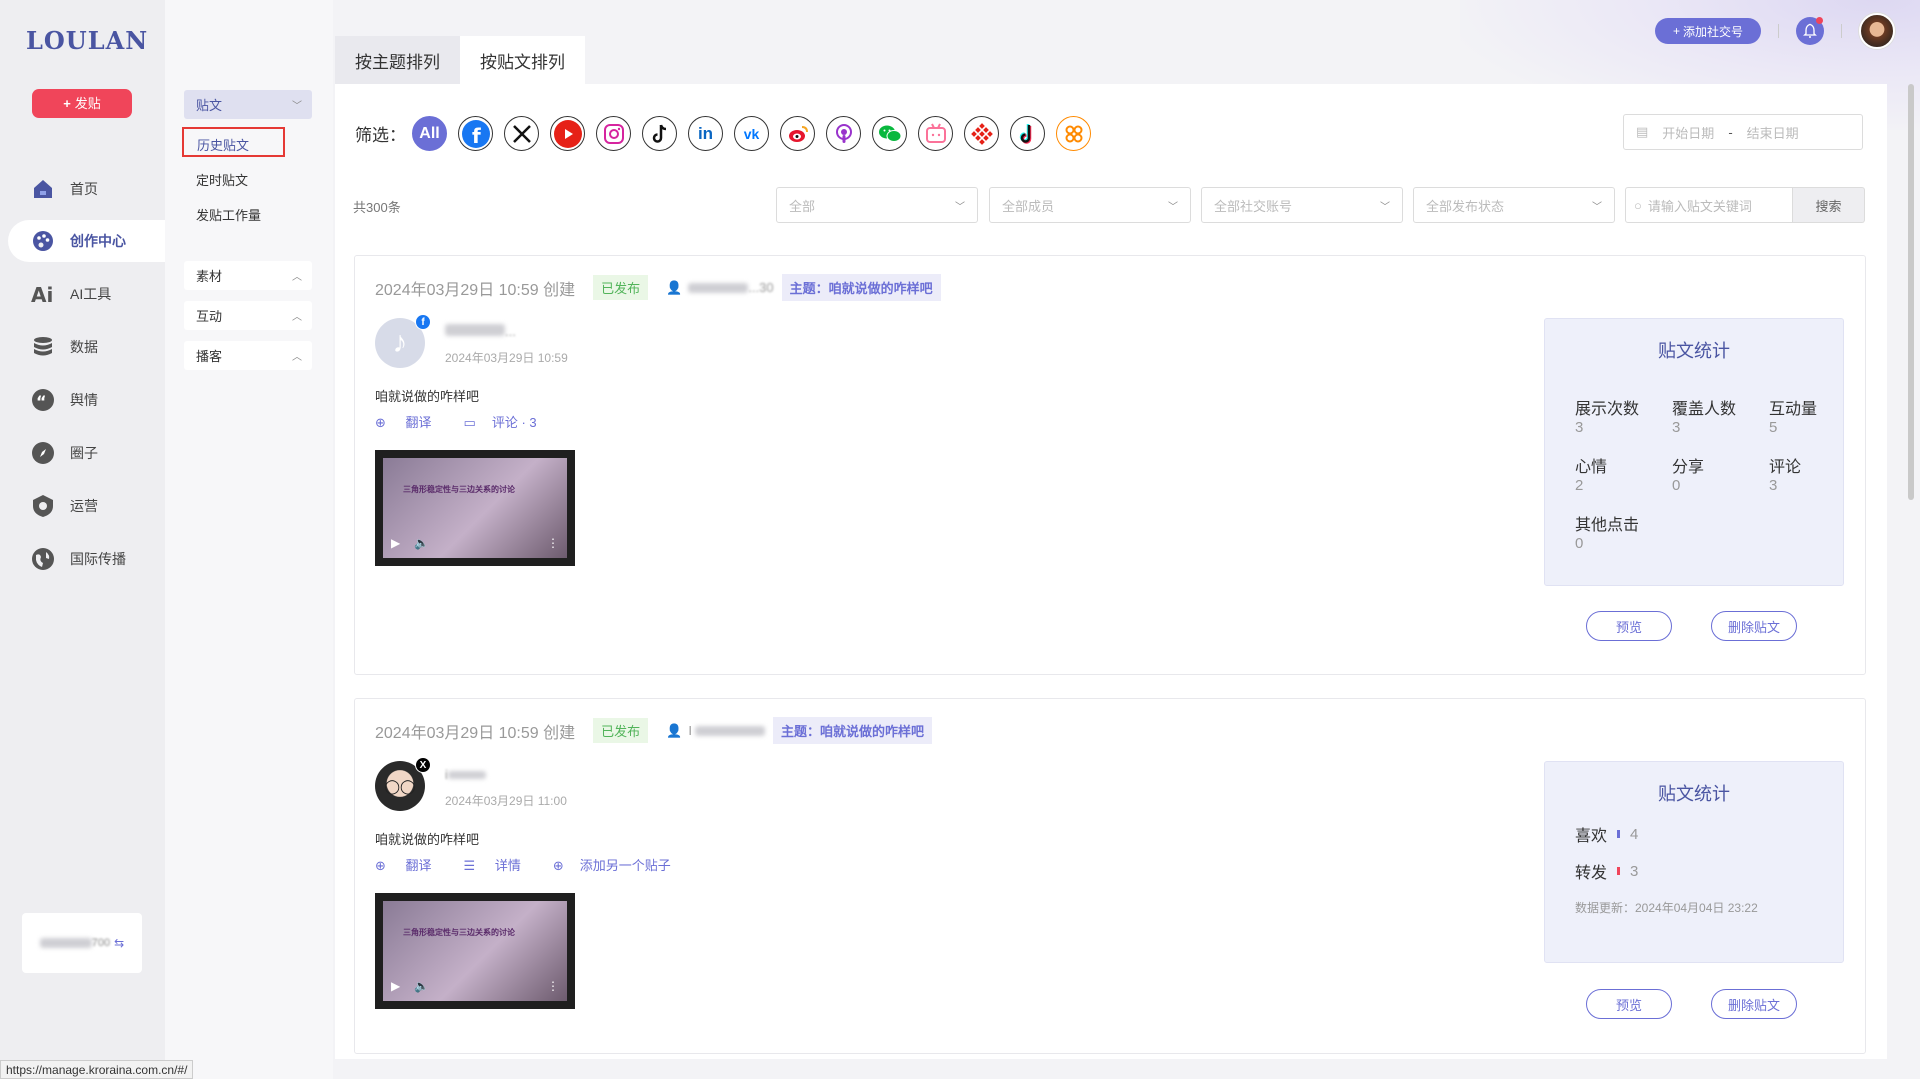 This screenshot has width=1920, height=1079. Describe the element at coordinates (659, 133) in the screenshot. I see `tiktok-icon` at that location.